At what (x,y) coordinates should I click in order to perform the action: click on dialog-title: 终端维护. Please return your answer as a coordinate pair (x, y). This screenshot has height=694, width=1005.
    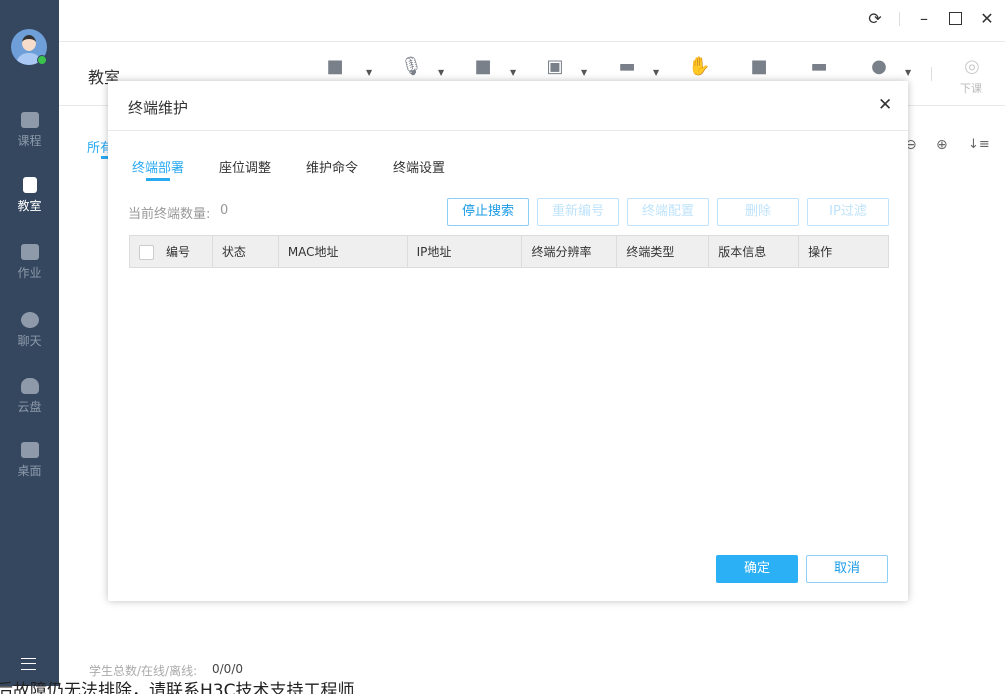
    Looking at the image, I should click on (158, 108).